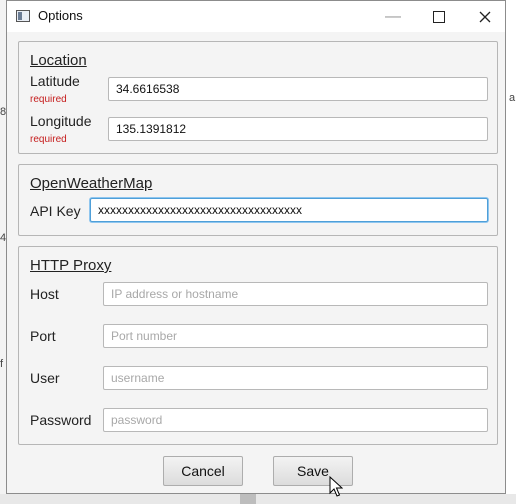 This screenshot has height=504, width=516. I want to click on longitude-required-hint: required, so click(48, 139).